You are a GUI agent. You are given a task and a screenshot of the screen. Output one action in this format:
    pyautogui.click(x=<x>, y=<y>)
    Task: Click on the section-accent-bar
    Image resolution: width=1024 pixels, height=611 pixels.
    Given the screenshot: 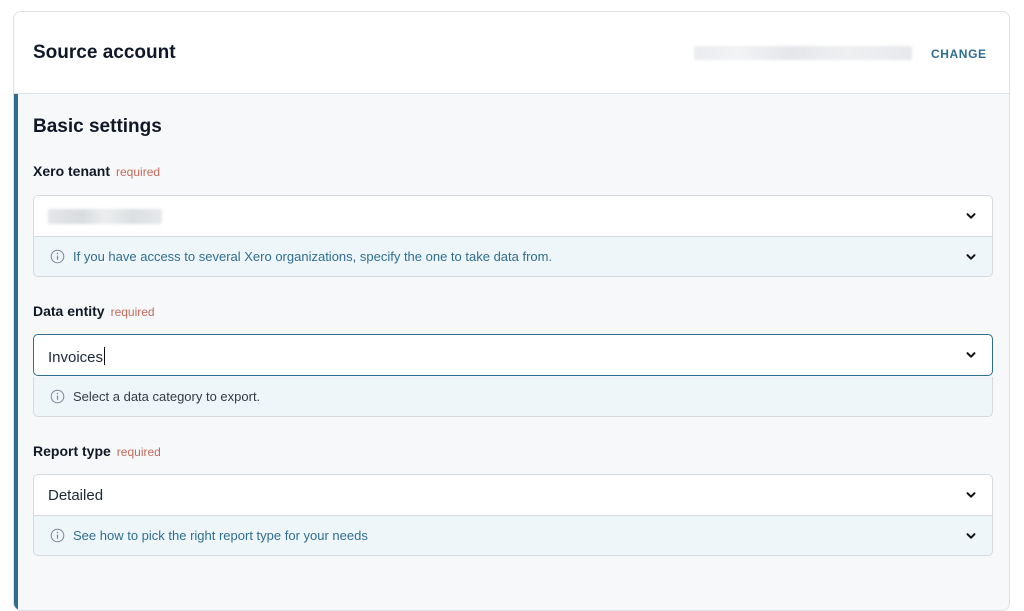 What is the action you would take?
    pyautogui.click(x=16, y=352)
    